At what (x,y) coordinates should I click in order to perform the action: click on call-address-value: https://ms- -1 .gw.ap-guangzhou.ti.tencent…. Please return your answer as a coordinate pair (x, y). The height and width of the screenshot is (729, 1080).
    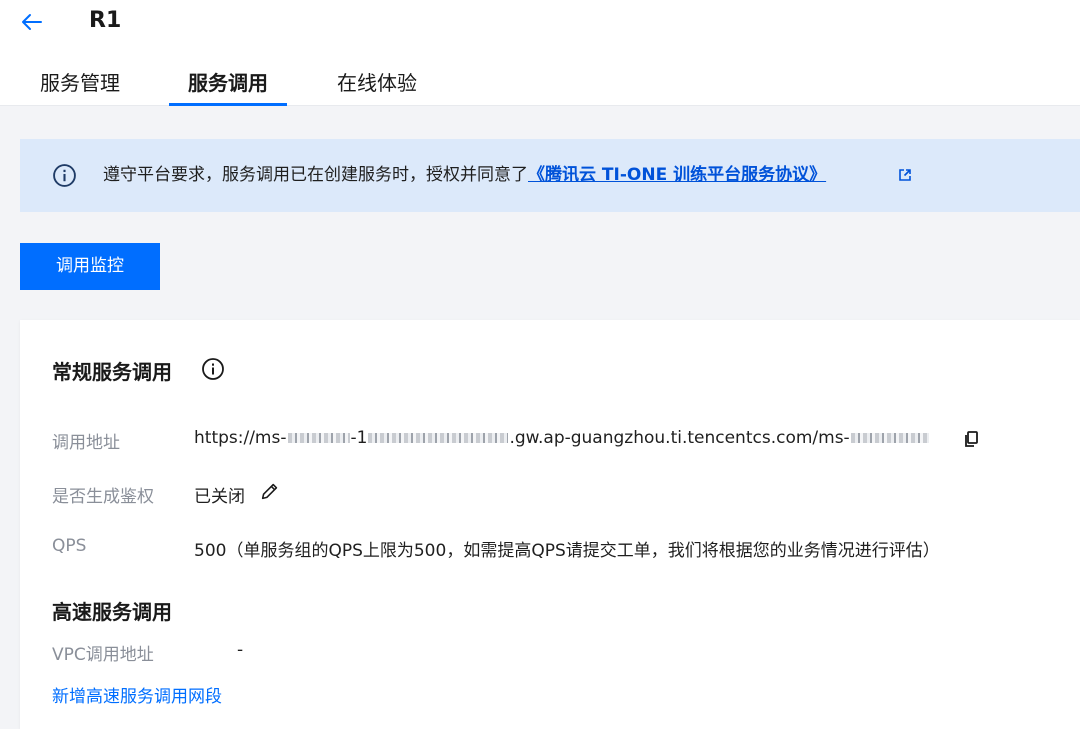
    Looking at the image, I should click on (562, 438).